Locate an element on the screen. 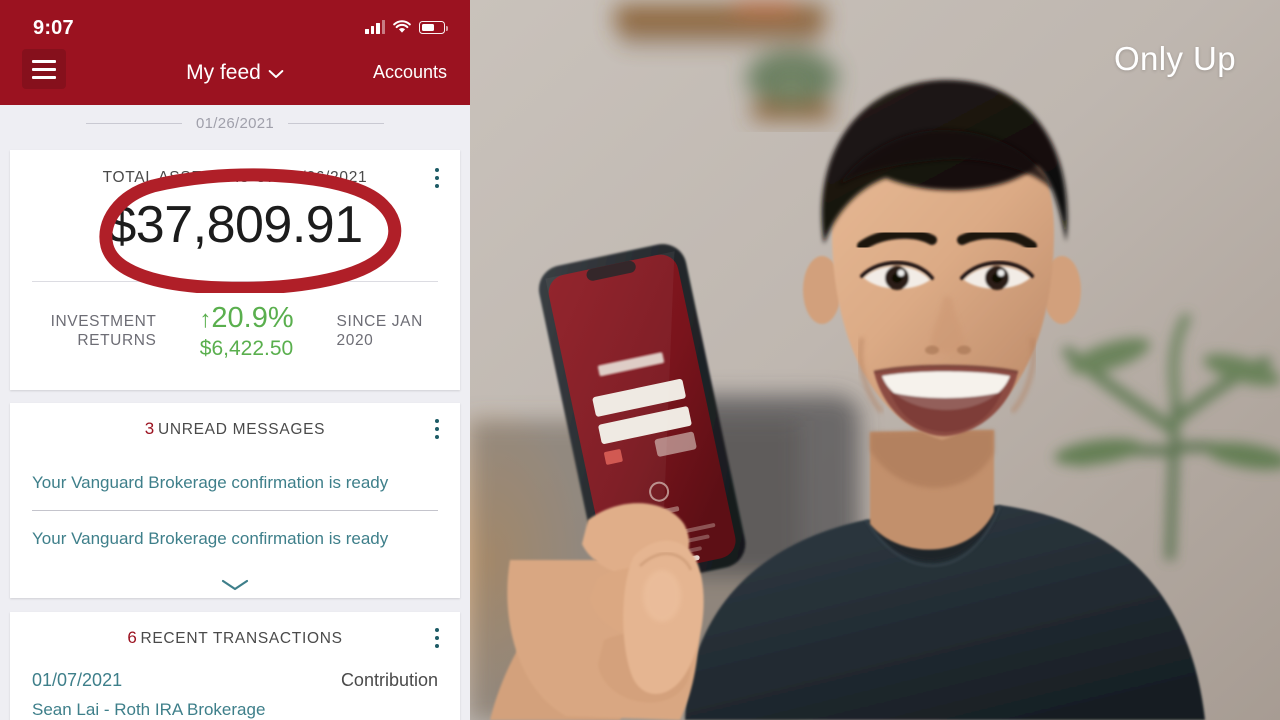 The height and width of the screenshot is (720, 1280). feed-date-label: 01/26/2021 is located at coordinates (235, 123).